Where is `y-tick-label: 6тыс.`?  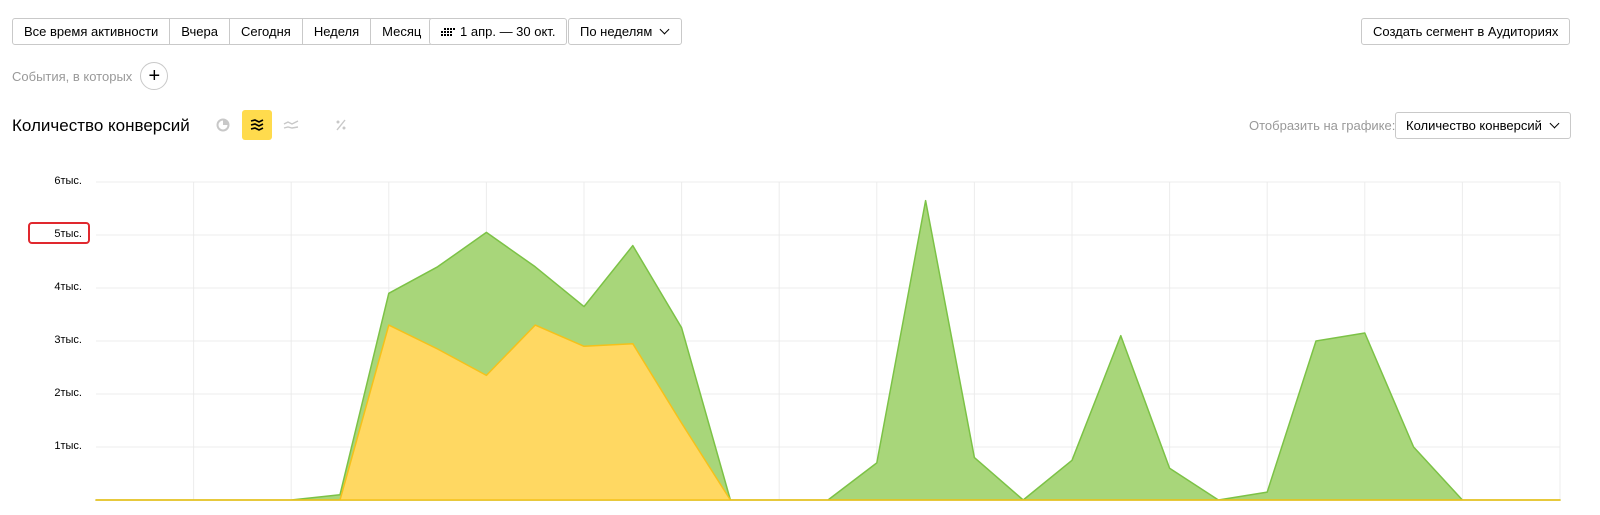 y-tick-label: 6тыс. is located at coordinates (68, 181).